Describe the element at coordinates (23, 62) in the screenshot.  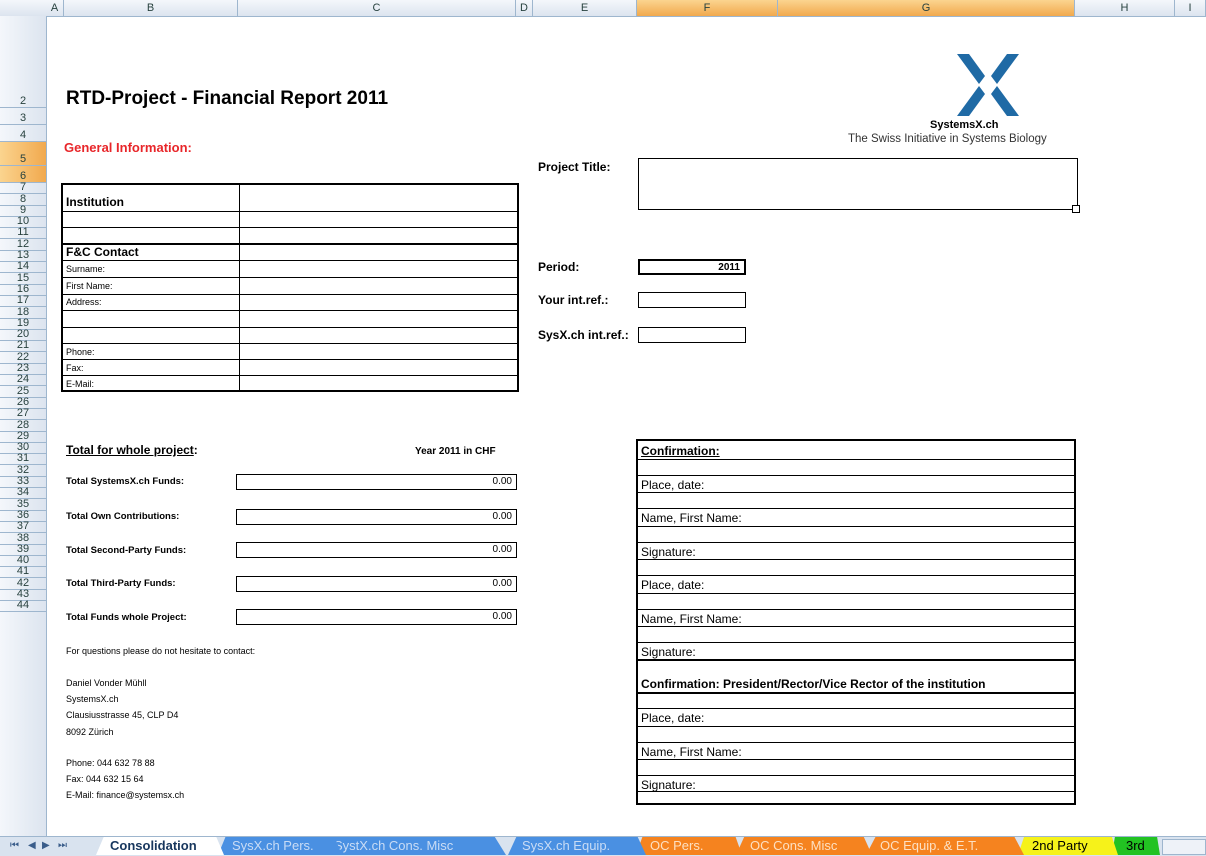
I see `row-header-2: 2` at that location.